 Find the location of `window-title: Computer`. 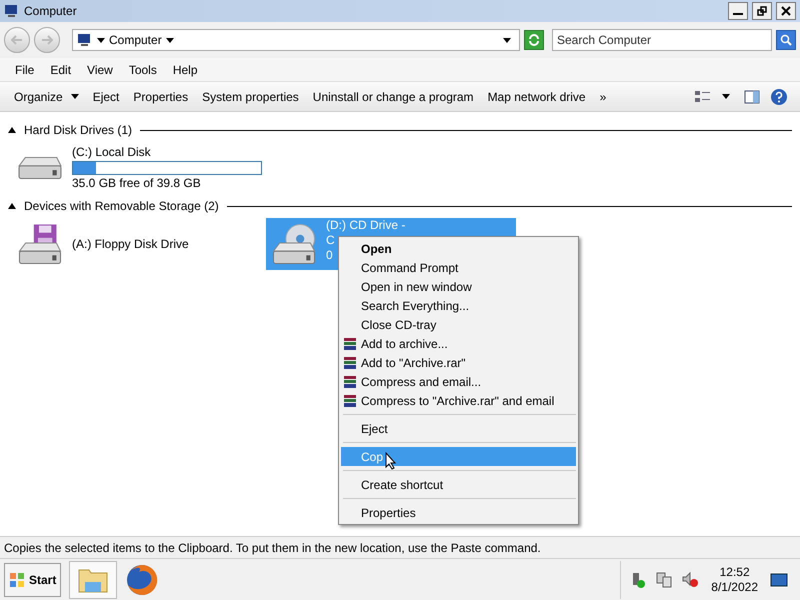

window-title: Computer is located at coordinates (51, 11).